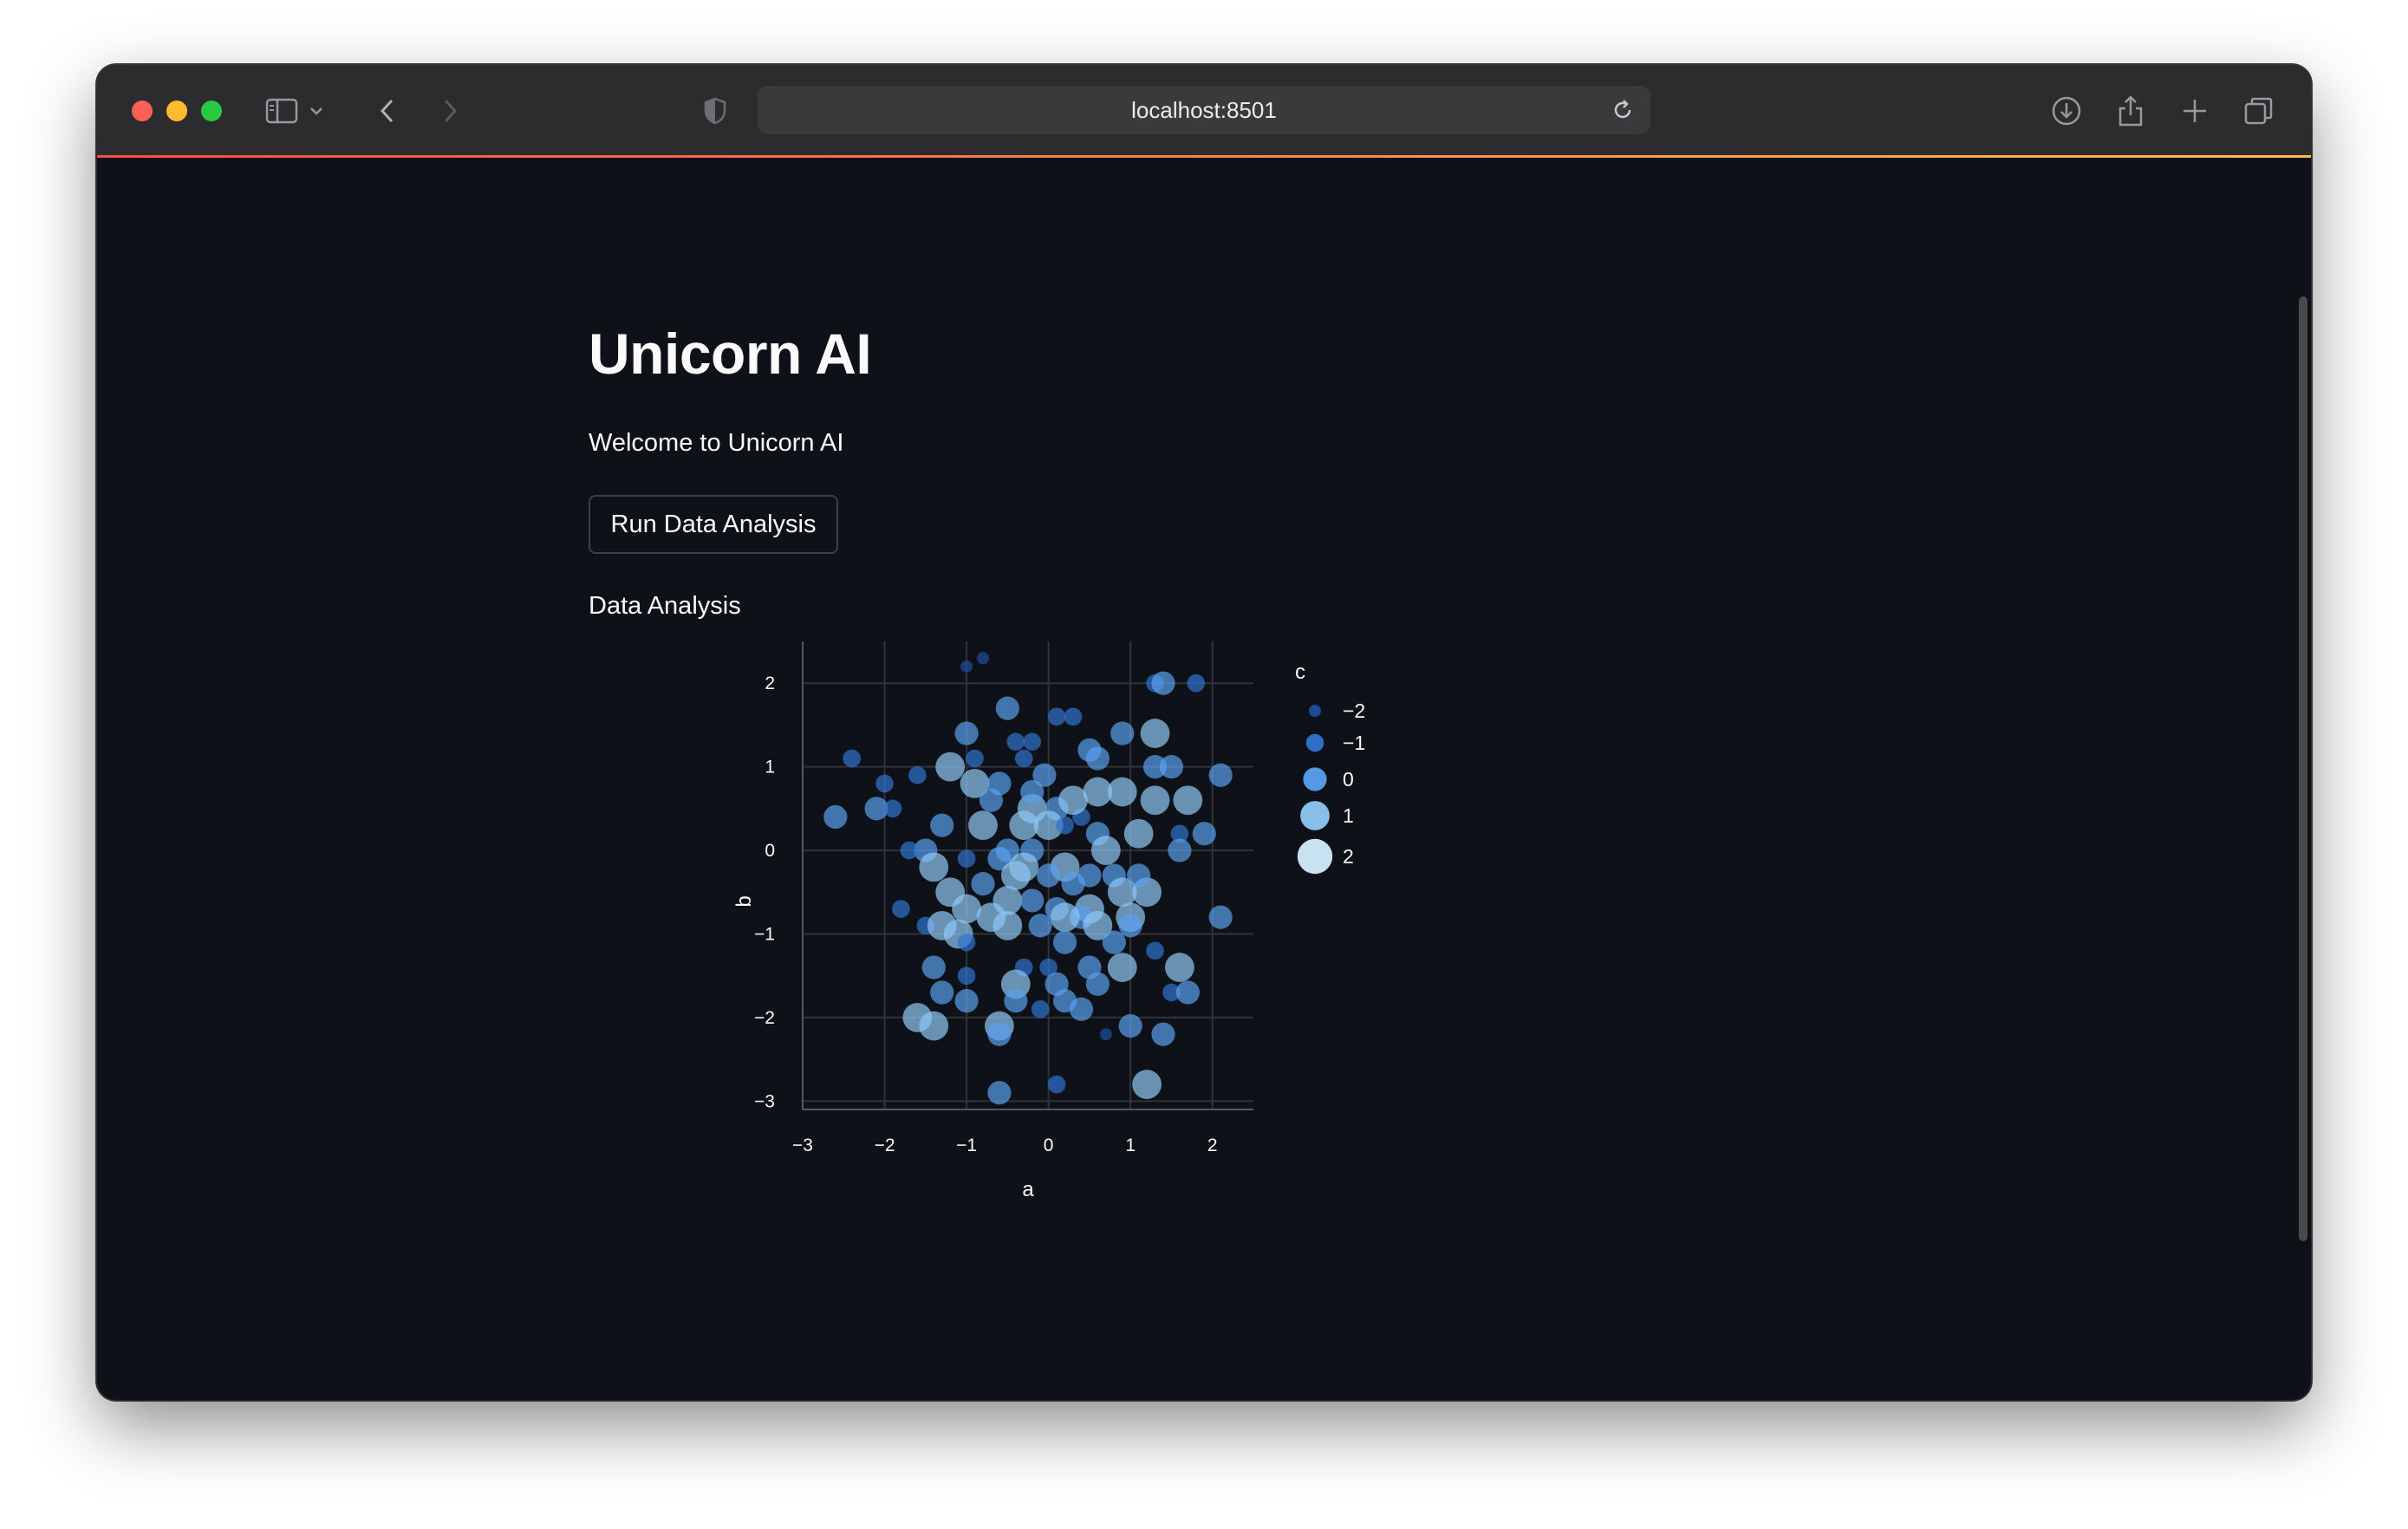 This screenshot has height=1529, width=2408. I want to click on forward-icon, so click(450, 111).